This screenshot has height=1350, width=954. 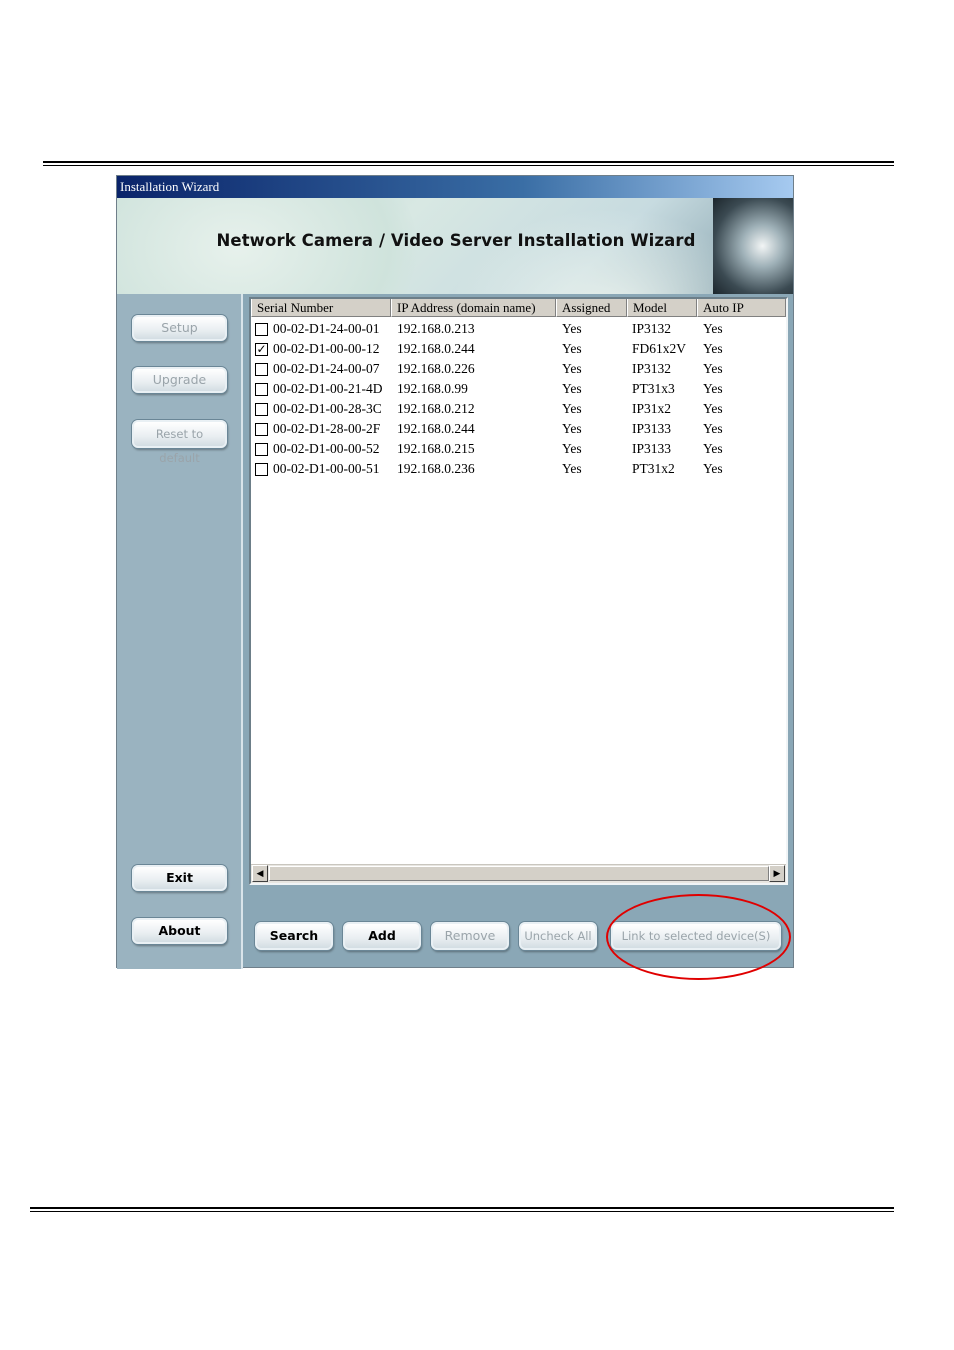 I want to click on cell-ip: 192.168.0.99, so click(x=432, y=388).